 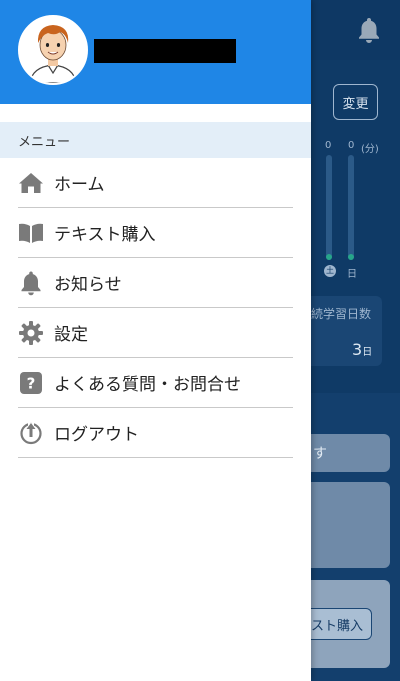 What do you see at coordinates (155, 283) in the screenshot?
I see `menu-item-notifications: お知らせ` at bounding box center [155, 283].